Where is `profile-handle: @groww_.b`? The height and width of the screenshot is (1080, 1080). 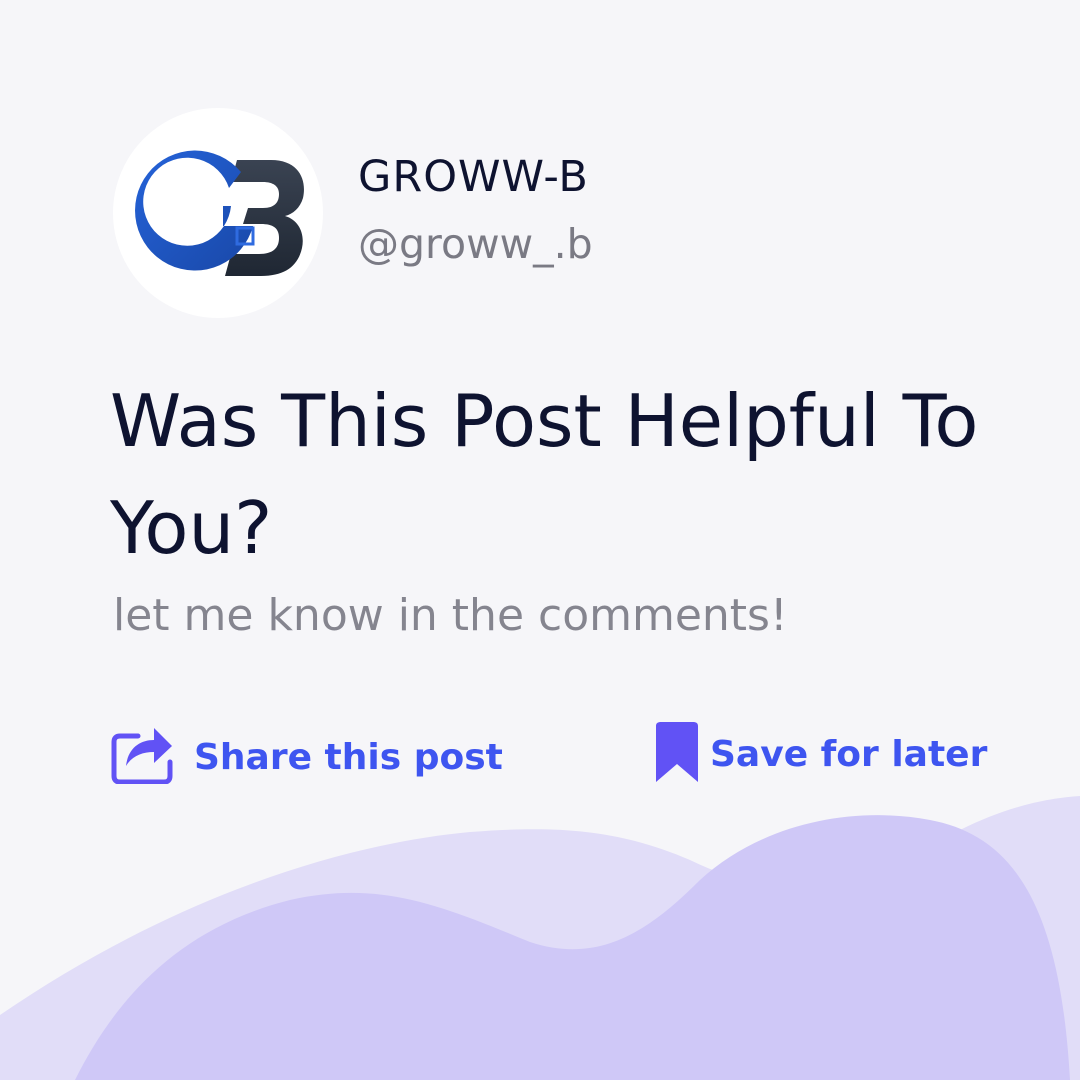 profile-handle: @groww_.b is located at coordinates (475, 244).